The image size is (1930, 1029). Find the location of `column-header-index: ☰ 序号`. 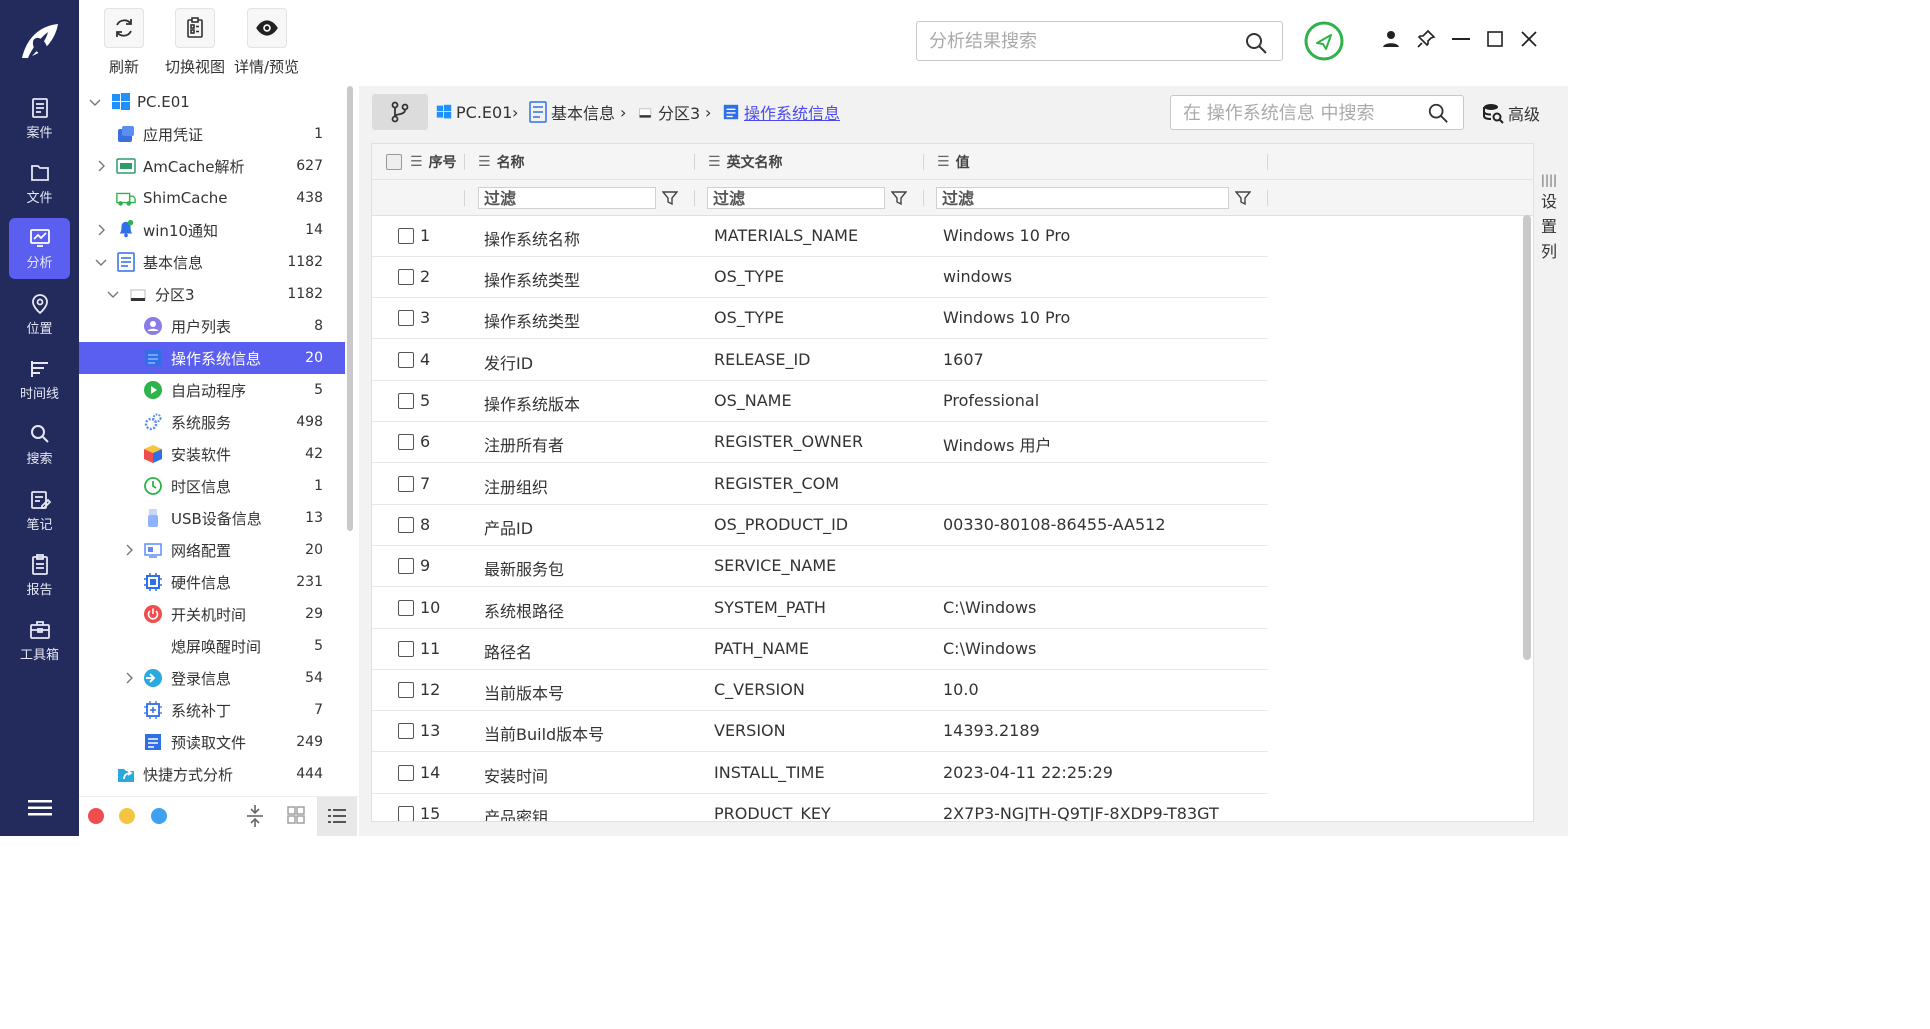

column-header-index: ☰ 序号 is located at coordinates (433, 162).